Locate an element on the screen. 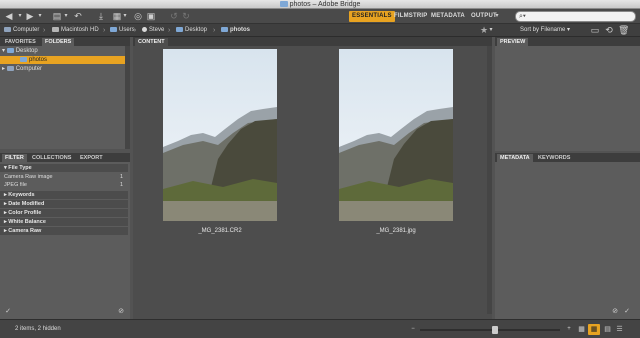  return-icon: ↶ is located at coordinates (78, 16).